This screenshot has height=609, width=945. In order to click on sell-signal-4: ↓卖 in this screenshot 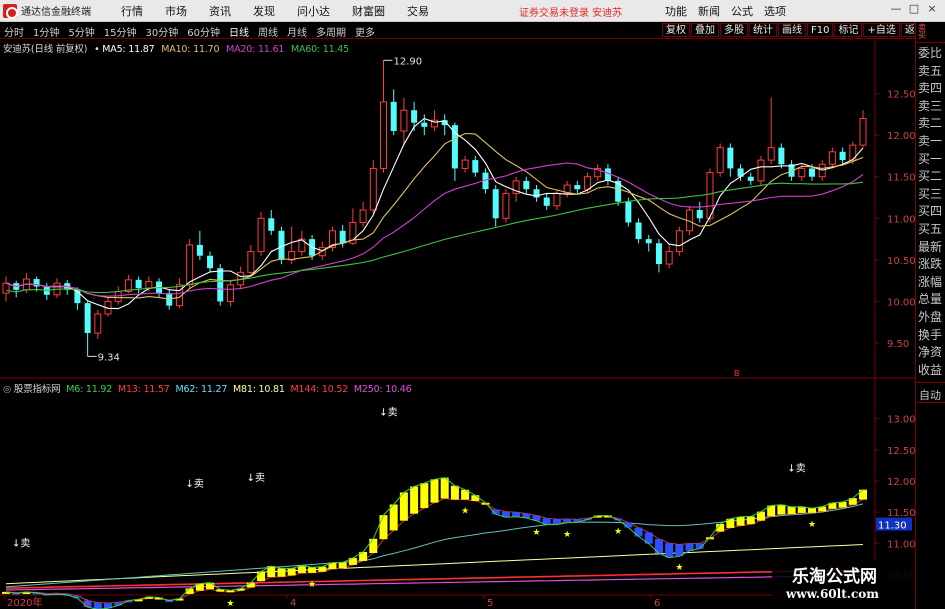, I will do `click(796, 469)`.